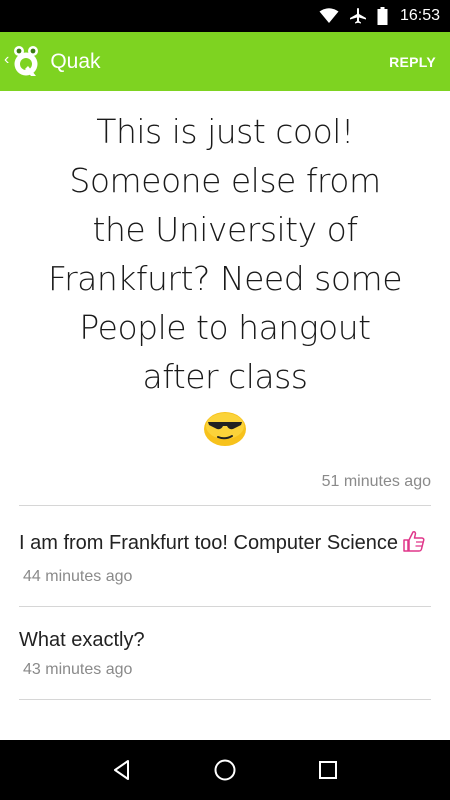 This screenshot has height=800, width=450. Describe the element at coordinates (225, 16) in the screenshot. I see `status-bar: 16:53` at that location.